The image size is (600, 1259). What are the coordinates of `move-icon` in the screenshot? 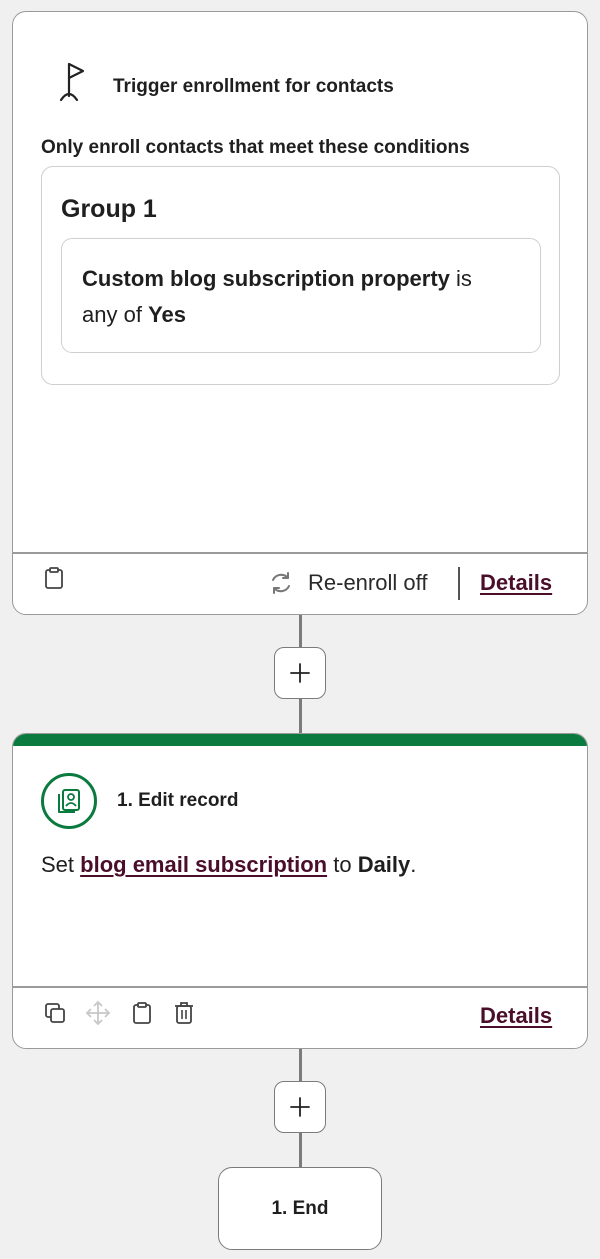 It's located at (98, 1013).